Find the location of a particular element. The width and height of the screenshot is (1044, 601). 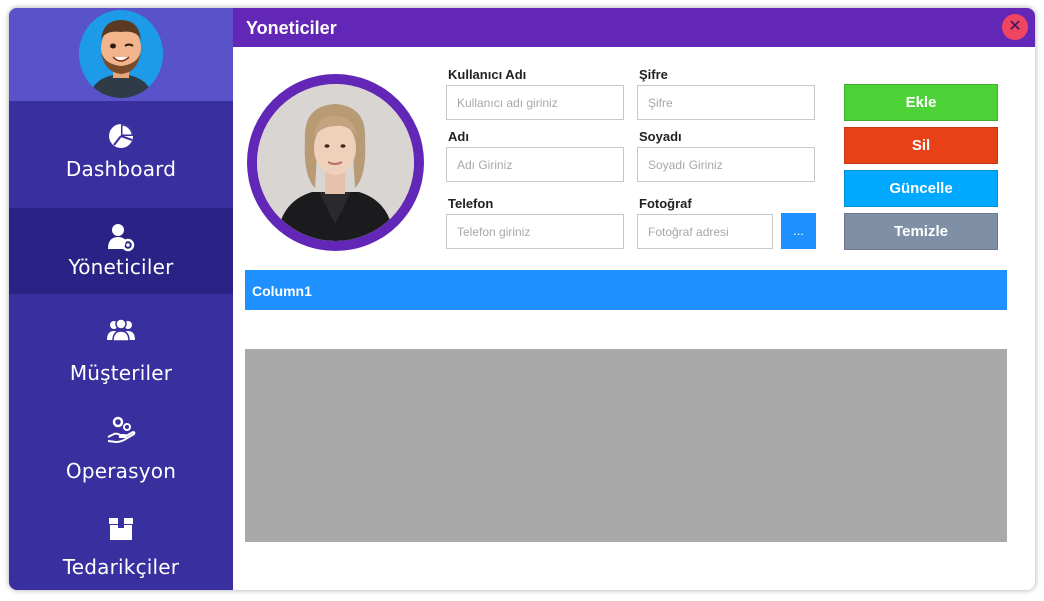

sidebar-item-label: Operasyon is located at coordinates (121, 471).